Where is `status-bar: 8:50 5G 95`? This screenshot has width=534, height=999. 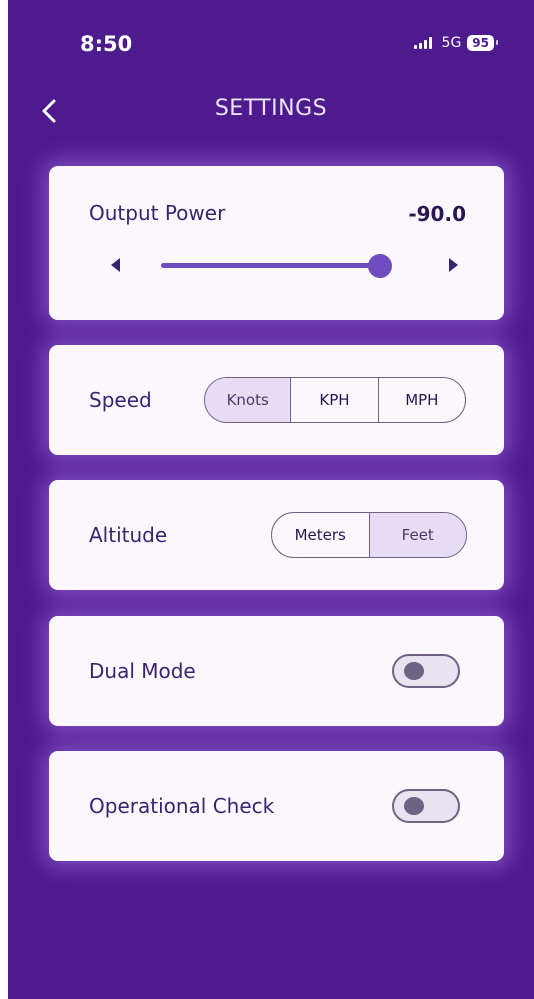
status-bar: 8:50 5G 95 is located at coordinates (271, 40).